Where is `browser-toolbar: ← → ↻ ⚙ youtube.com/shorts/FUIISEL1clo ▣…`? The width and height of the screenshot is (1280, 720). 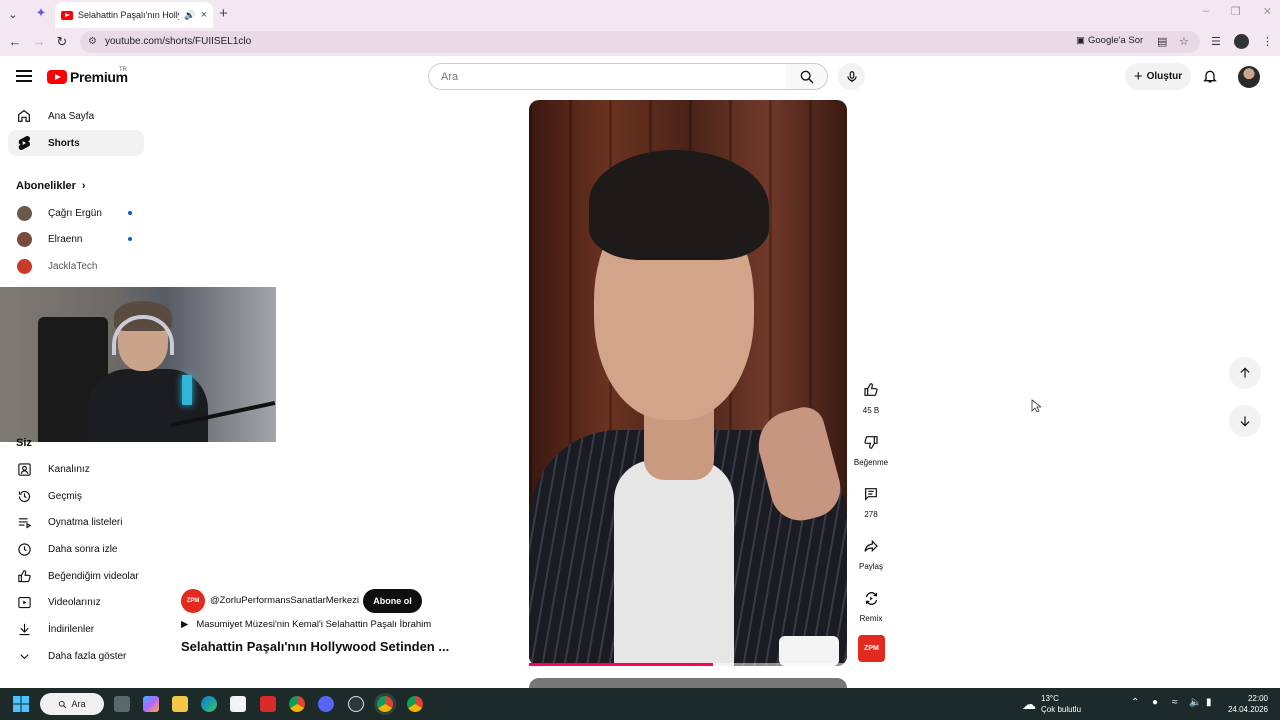
browser-toolbar: ← → ↻ ⚙ youtube.com/shorts/FUIISEL1clo ▣… is located at coordinates (640, 42).